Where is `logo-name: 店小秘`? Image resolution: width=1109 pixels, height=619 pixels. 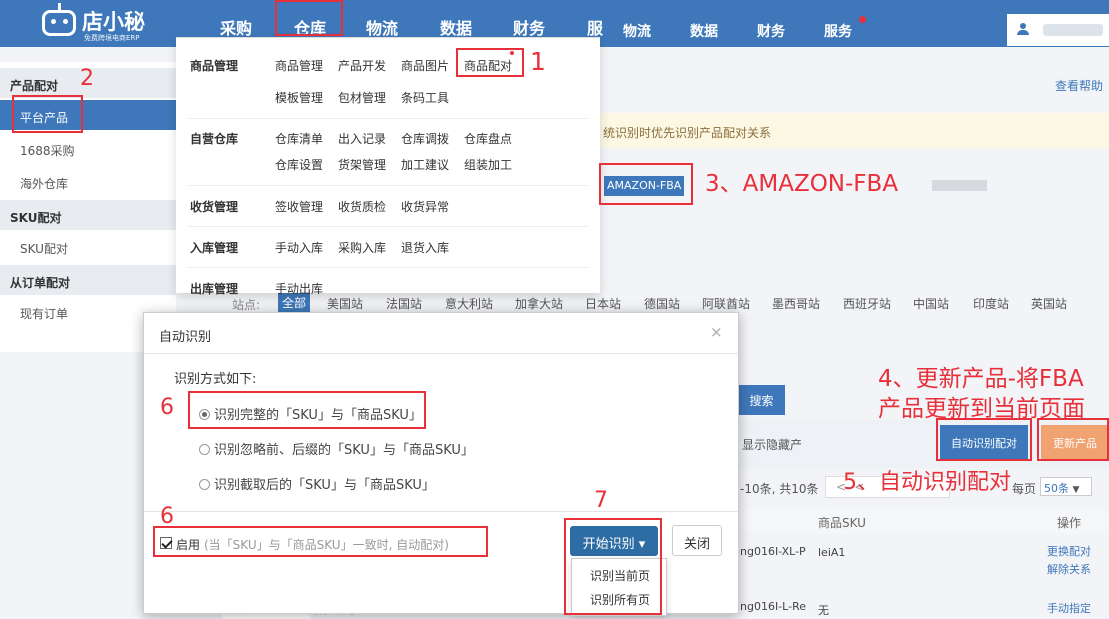
logo-name: 店小秘 is located at coordinates (113, 22).